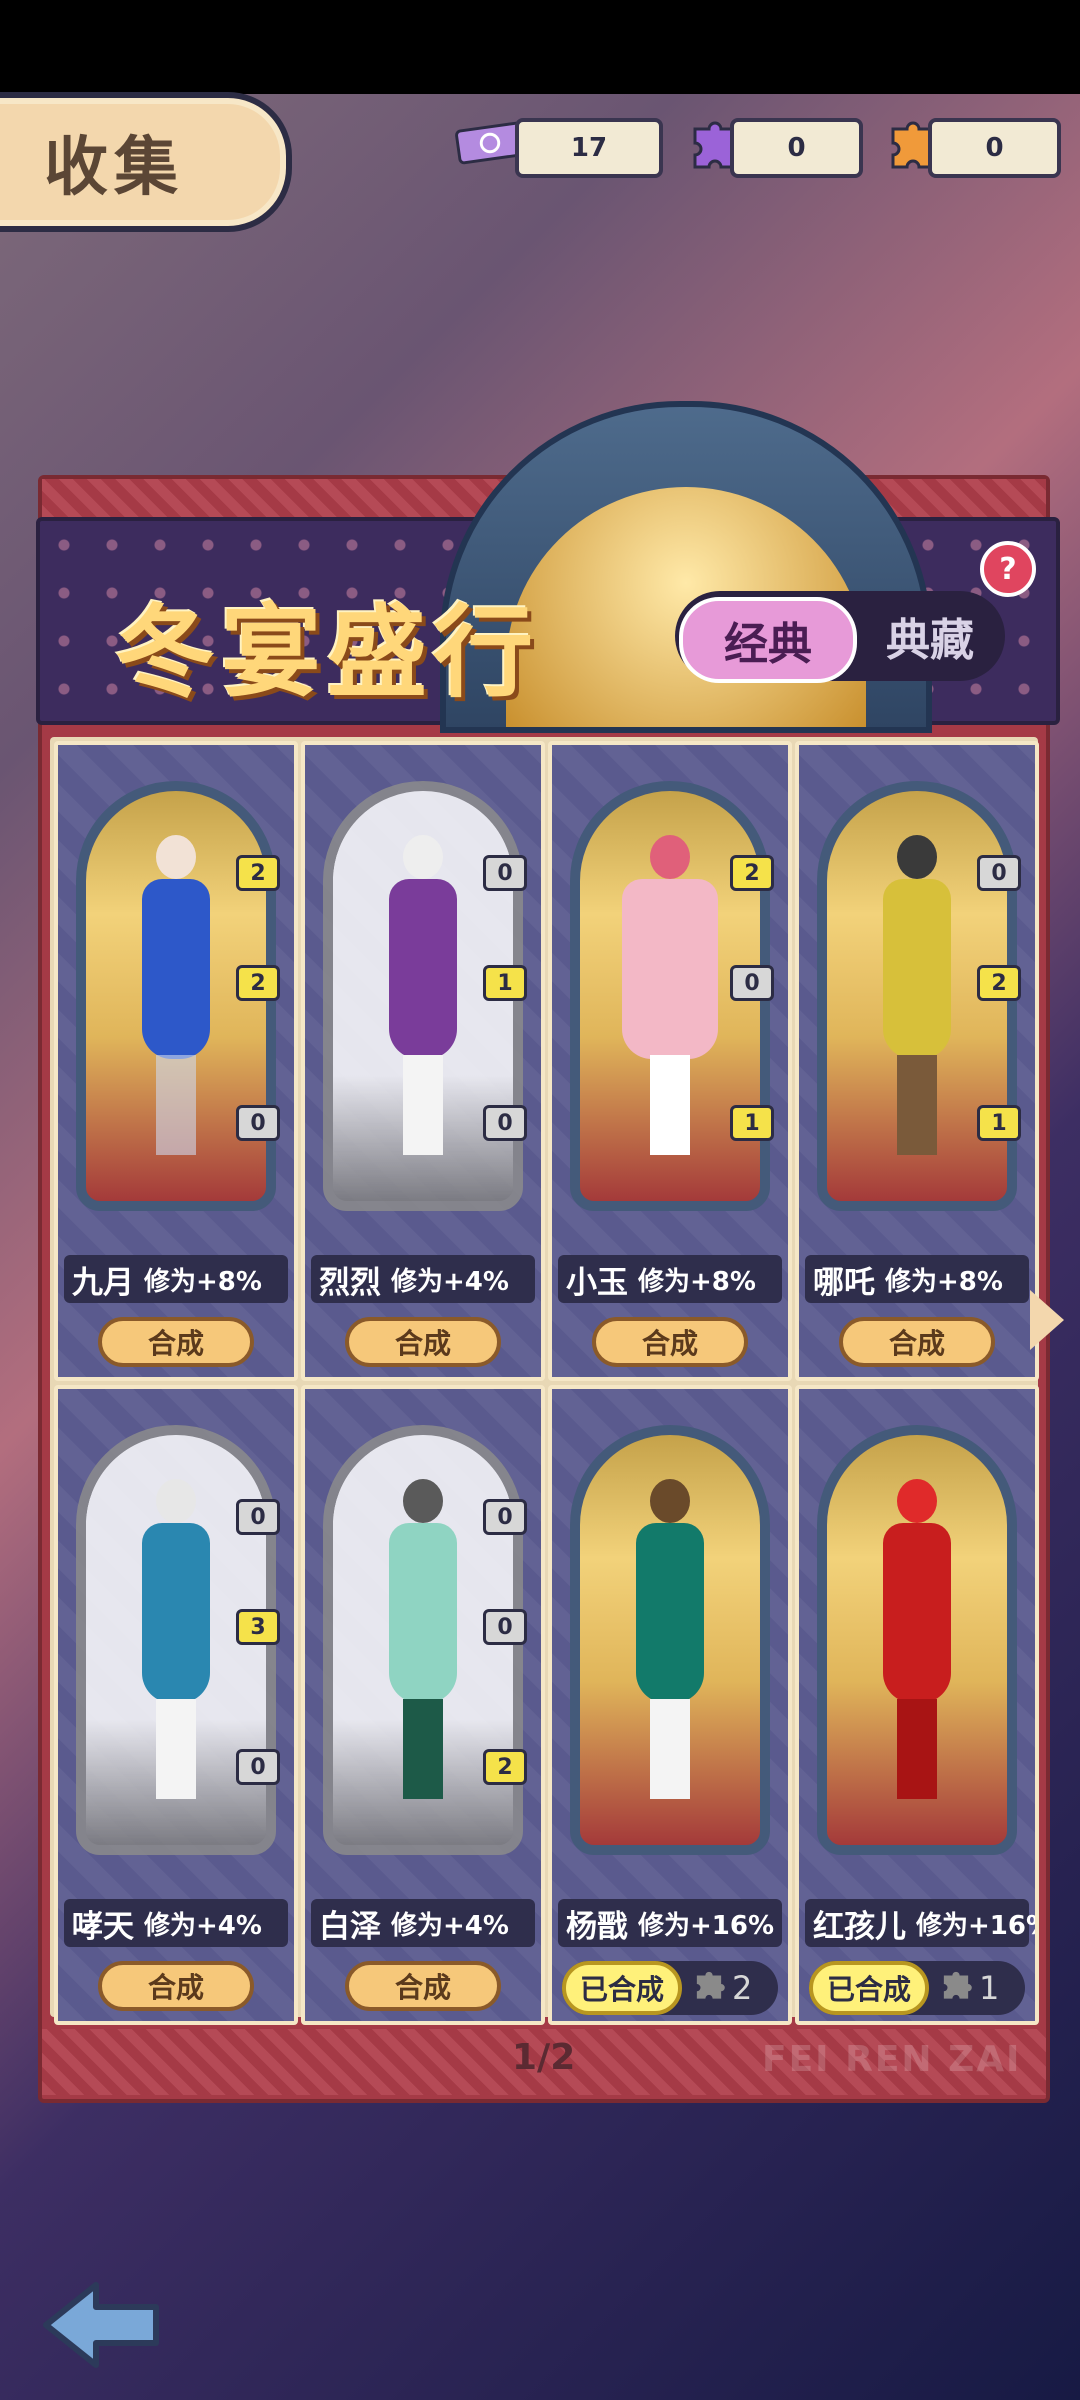 The height and width of the screenshot is (2400, 1080). I want to click on card-name-bar: 烈烈 修为+4%, so click(423, 1279).